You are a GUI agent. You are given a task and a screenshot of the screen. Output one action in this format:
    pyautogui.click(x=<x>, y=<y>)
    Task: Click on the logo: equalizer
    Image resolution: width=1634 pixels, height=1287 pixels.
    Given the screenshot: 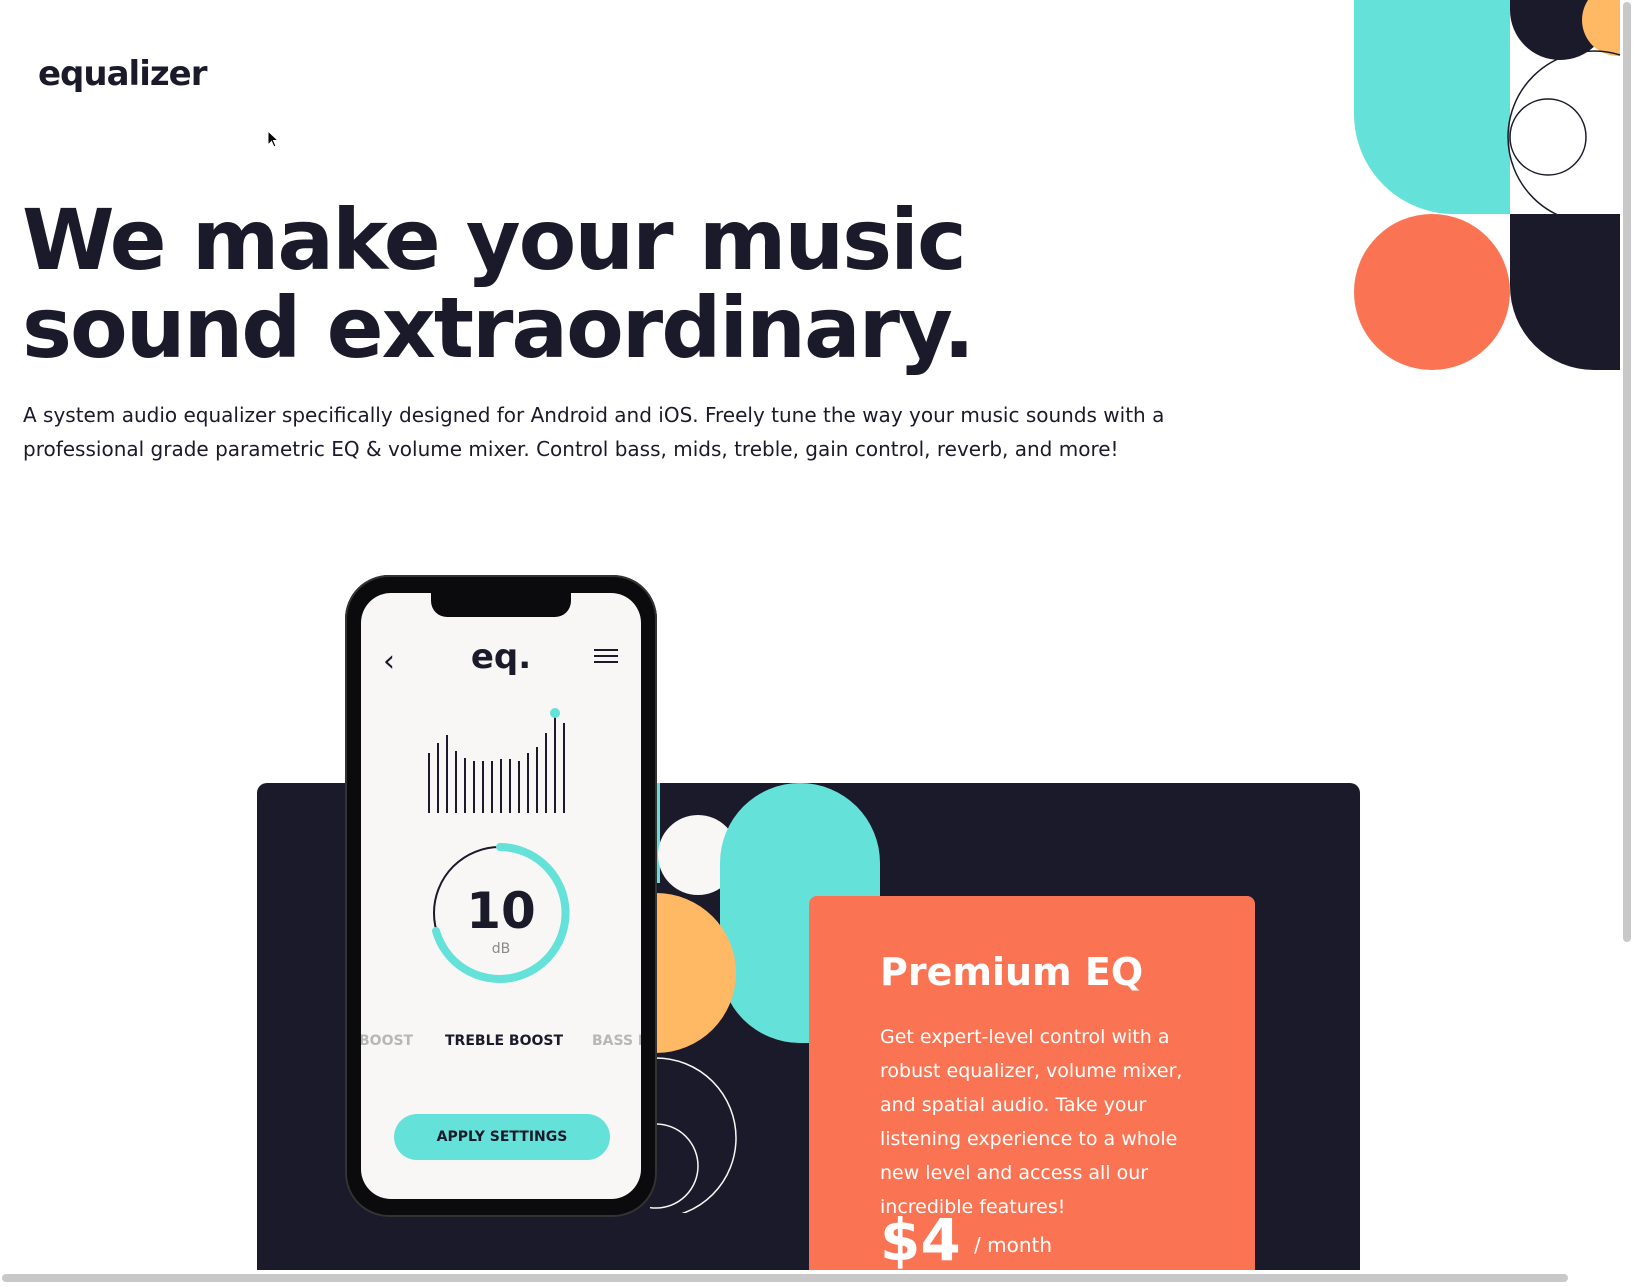 What is the action you would take?
    pyautogui.click(x=122, y=74)
    